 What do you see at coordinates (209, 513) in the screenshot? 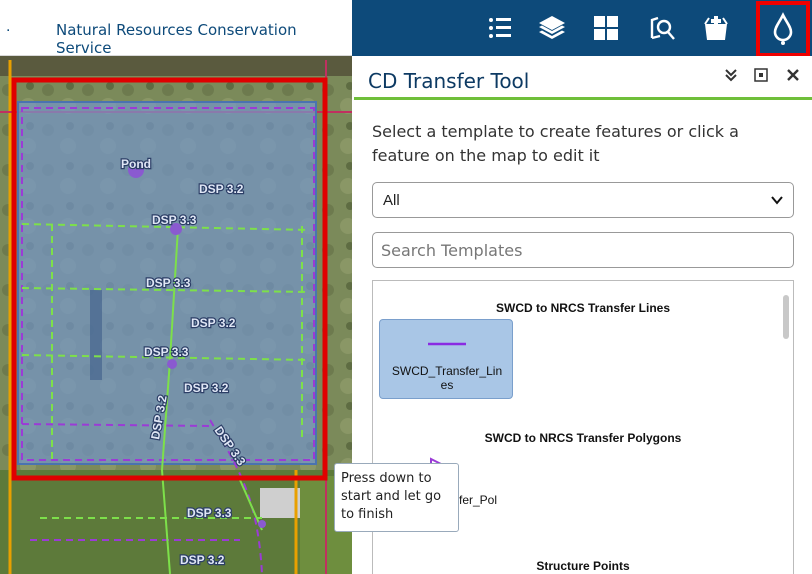
I see `map-label-dsp33-bottom: DSP 3.3` at bounding box center [209, 513].